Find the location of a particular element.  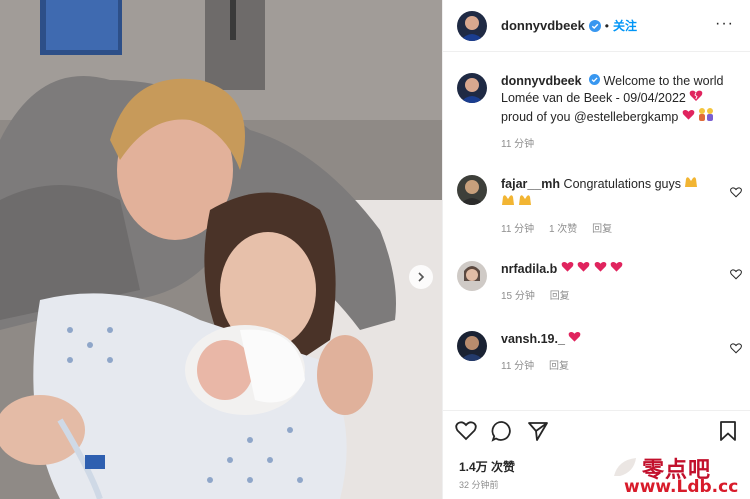

comment-username: vansh.19._ is located at coordinates (533, 339).